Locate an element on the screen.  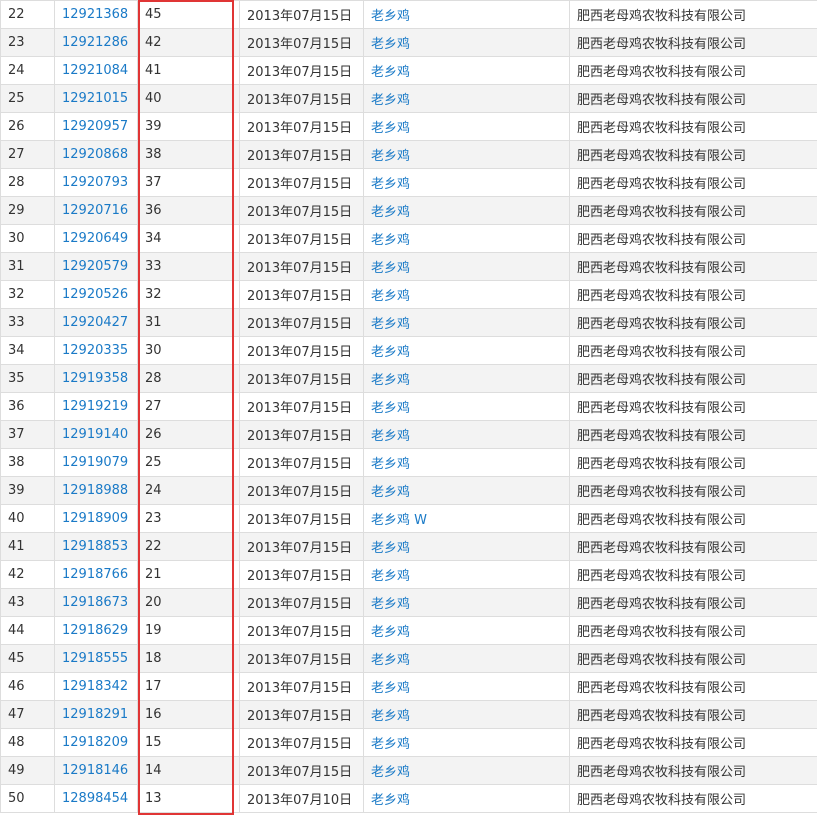
registration-number-link: 12918209 is located at coordinates (96, 742).